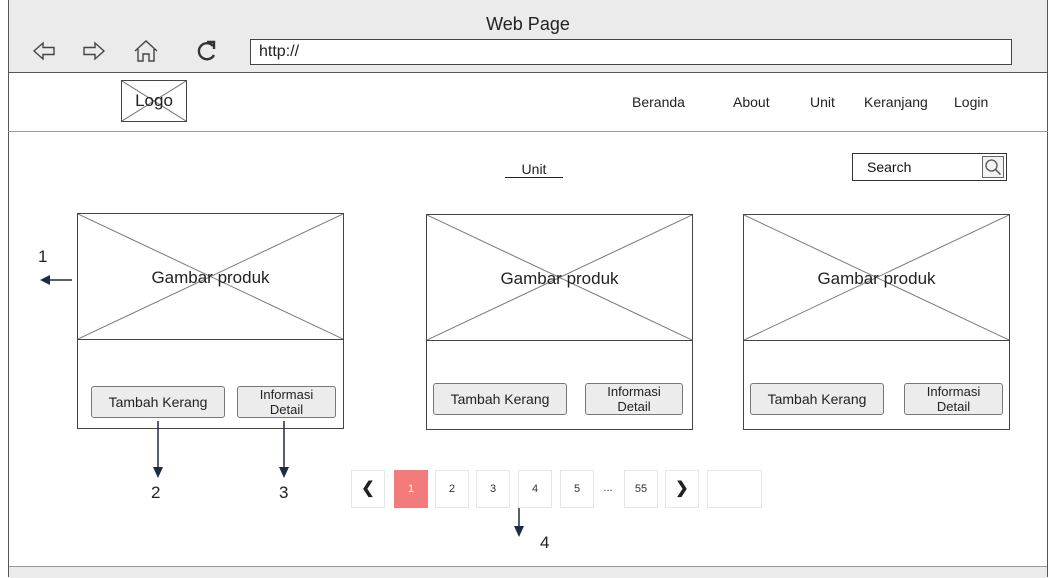  I want to click on annotation-1: 1, so click(43, 256).